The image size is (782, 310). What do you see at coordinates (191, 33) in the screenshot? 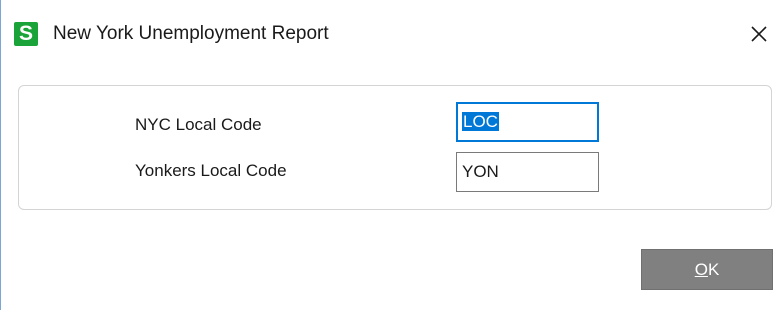
I see `window-title: New York Unemployment Report` at bounding box center [191, 33].